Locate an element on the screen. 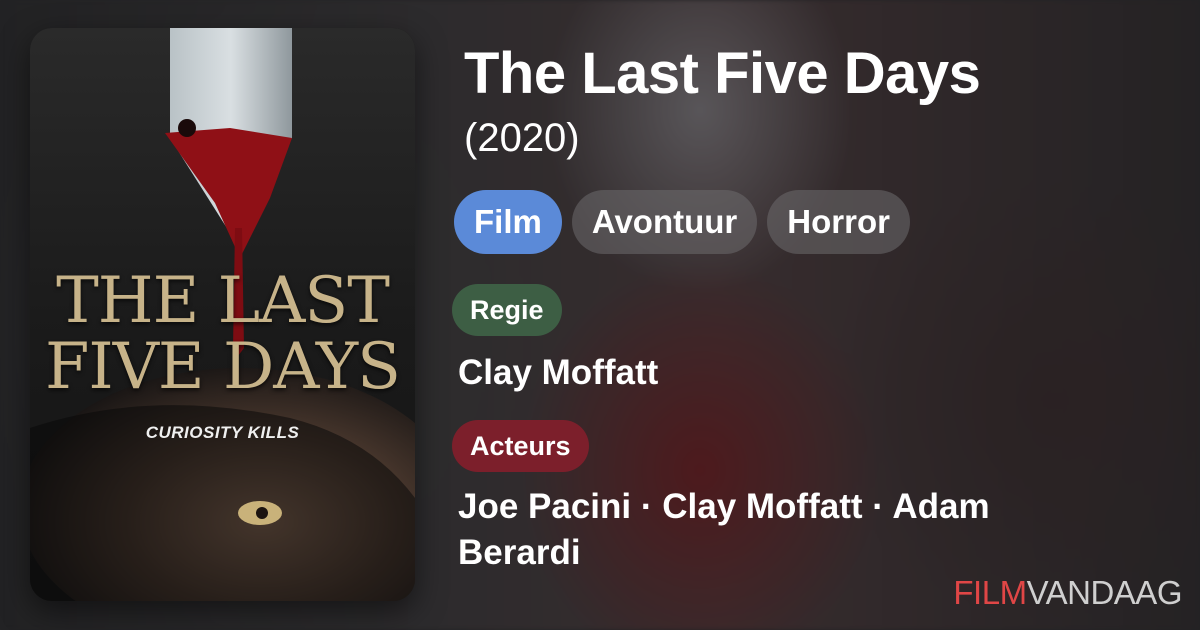 This screenshot has width=1200, height=630. poster-tagline: CURIOSITY KILLS is located at coordinates (222, 432).